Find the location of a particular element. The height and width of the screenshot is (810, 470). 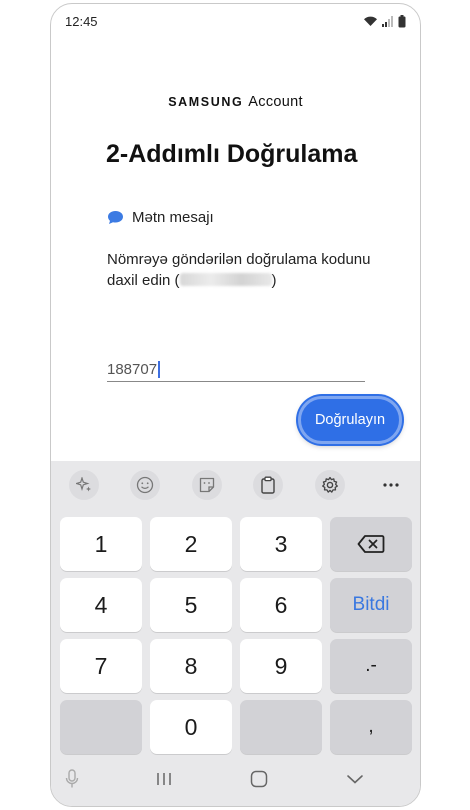

key-0: 0 is located at coordinates (191, 727).